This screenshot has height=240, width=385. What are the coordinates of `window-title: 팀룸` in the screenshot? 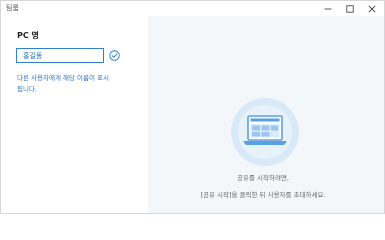 It's located at (12, 8).